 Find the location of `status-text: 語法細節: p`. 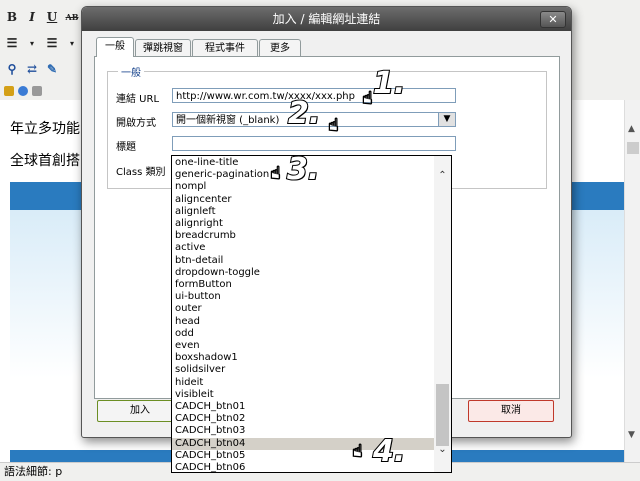

status-text: 語法細節: p is located at coordinates (33, 471).